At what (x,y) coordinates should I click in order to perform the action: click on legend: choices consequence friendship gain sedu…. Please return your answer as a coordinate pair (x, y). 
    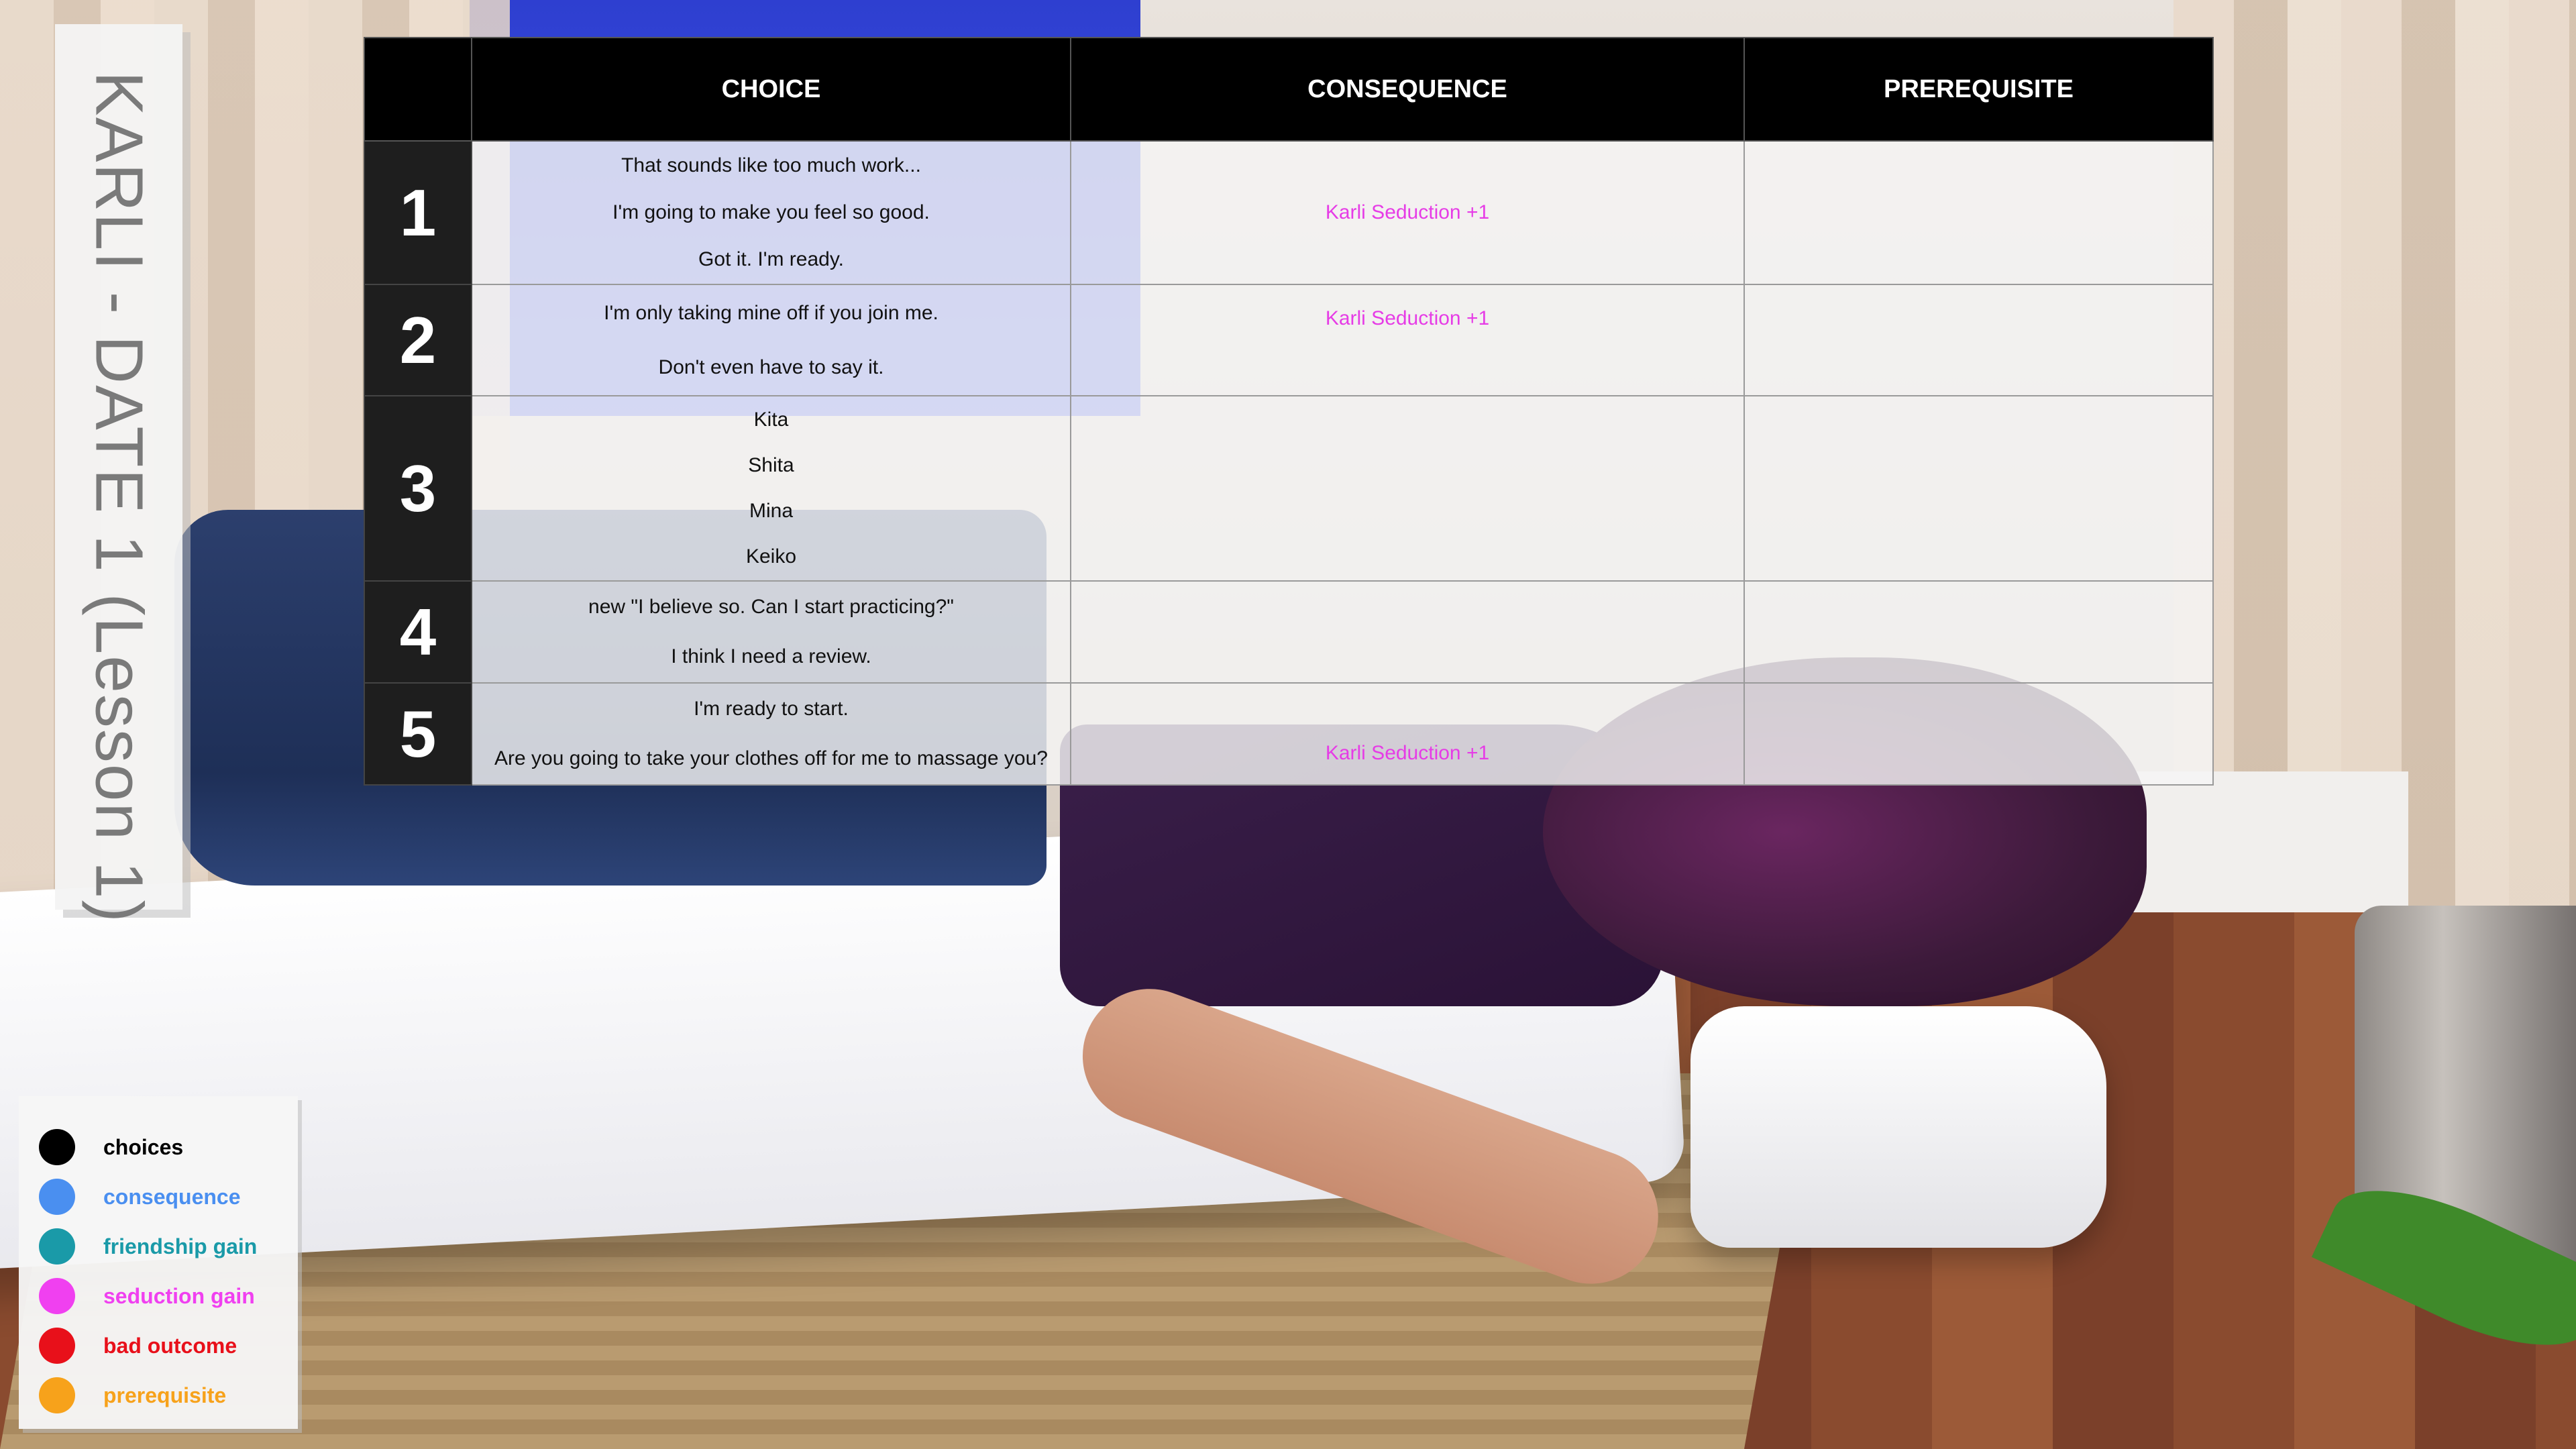
    Looking at the image, I should click on (158, 1262).